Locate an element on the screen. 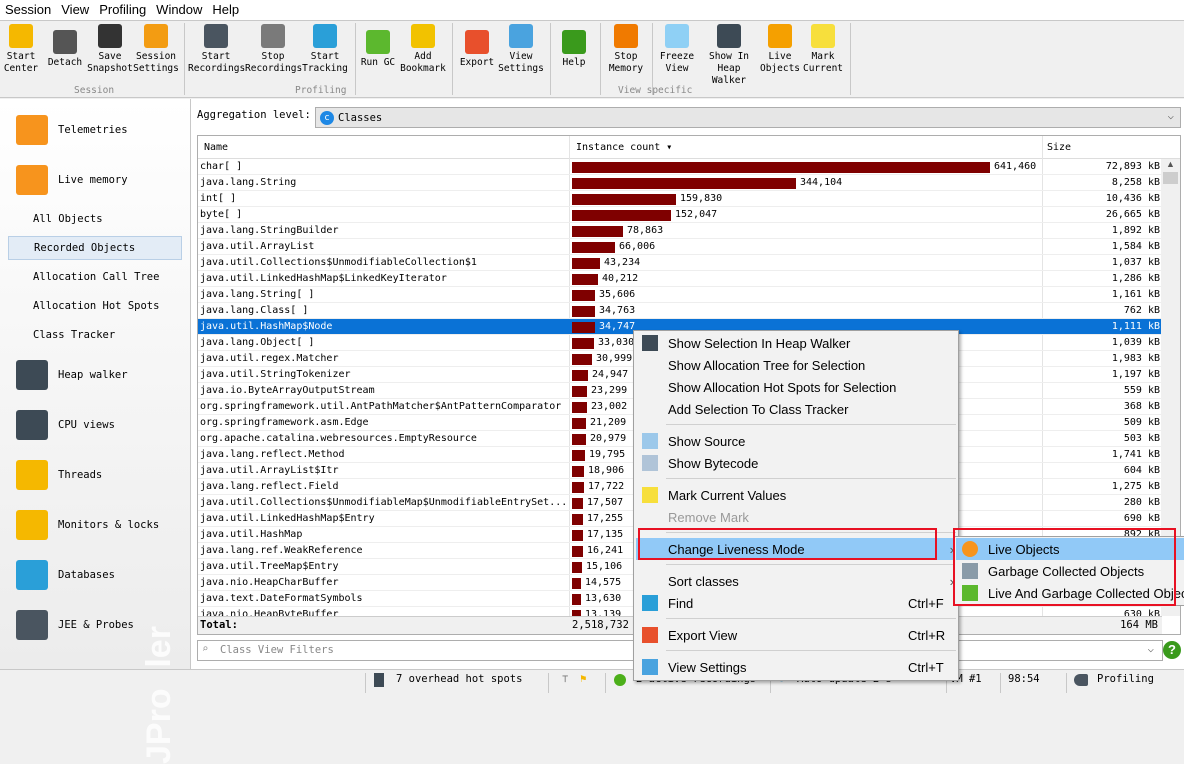 The height and width of the screenshot is (764, 1184). menu-item-mark-current-values: Mark Current Values is located at coordinates (796, 495).